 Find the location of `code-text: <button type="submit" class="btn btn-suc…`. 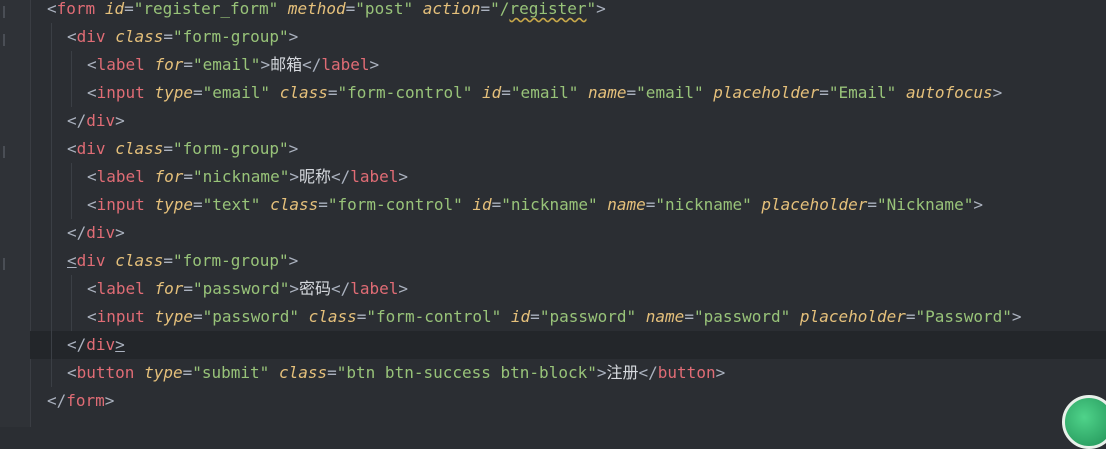

code-text: <button type="submit" class="btn btn-suc… is located at coordinates (396, 373).